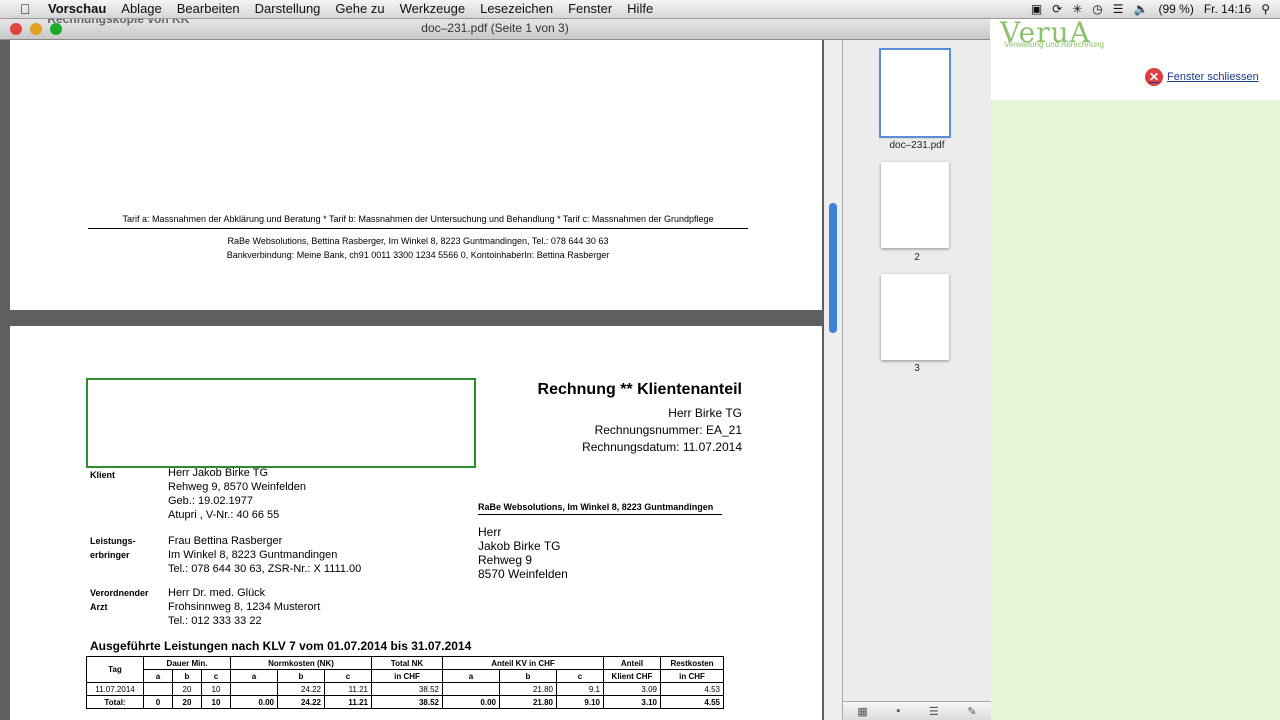 The image size is (1280, 720). What do you see at coordinates (407, 663) in the screenshot?
I see `col-header: Total NK` at bounding box center [407, 663].